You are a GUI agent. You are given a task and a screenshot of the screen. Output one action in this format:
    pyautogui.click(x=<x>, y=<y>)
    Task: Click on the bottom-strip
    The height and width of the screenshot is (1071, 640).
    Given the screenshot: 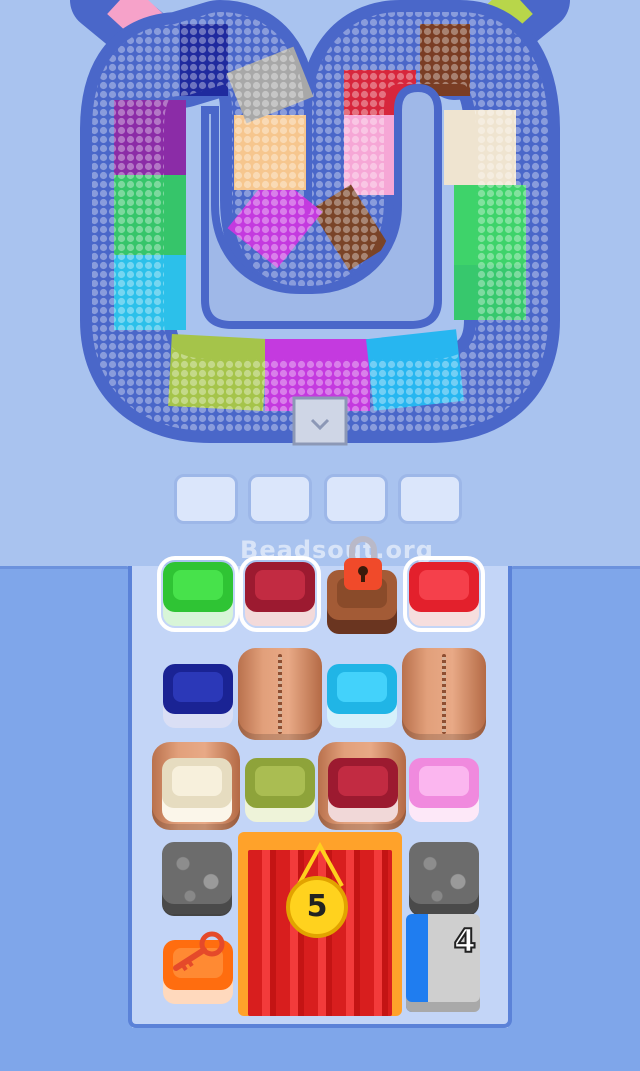 What is the action you would take?
    pyautogui.click(x=320, y=1049)
    